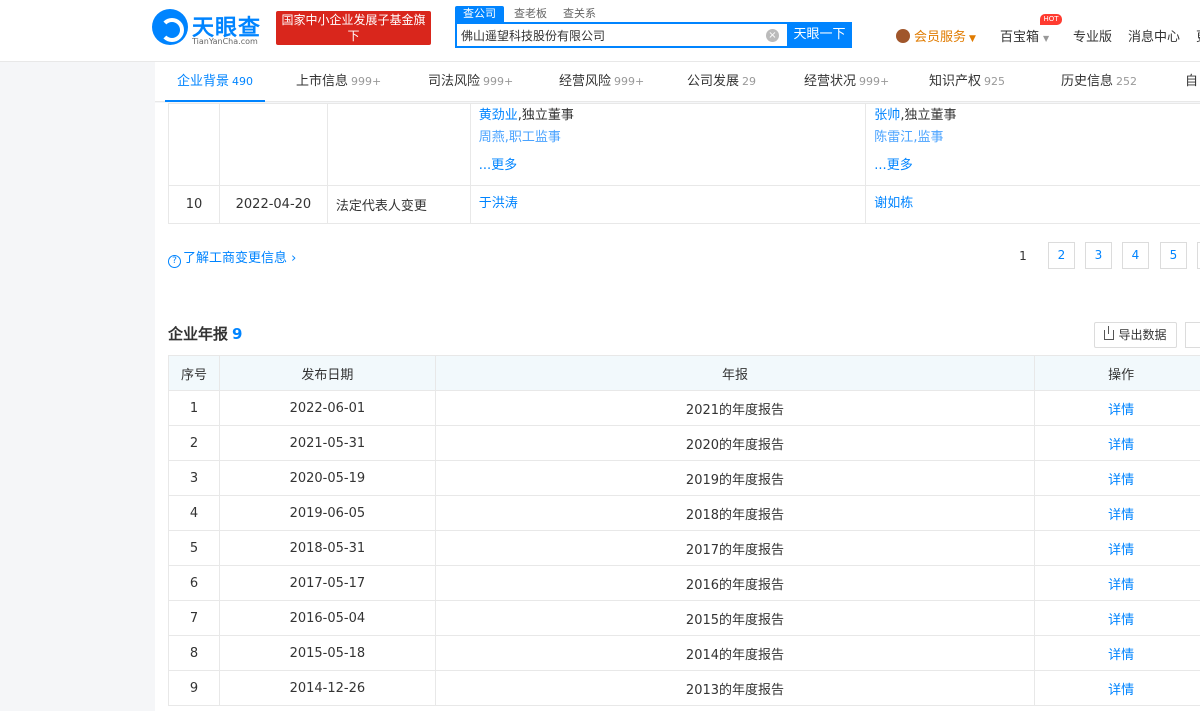 The width and height of the screenshot is (1200, 711). Describe the element at coordinates (327, 618) in the screenshot. I see `publish-date: 2016-05-04` at that location.